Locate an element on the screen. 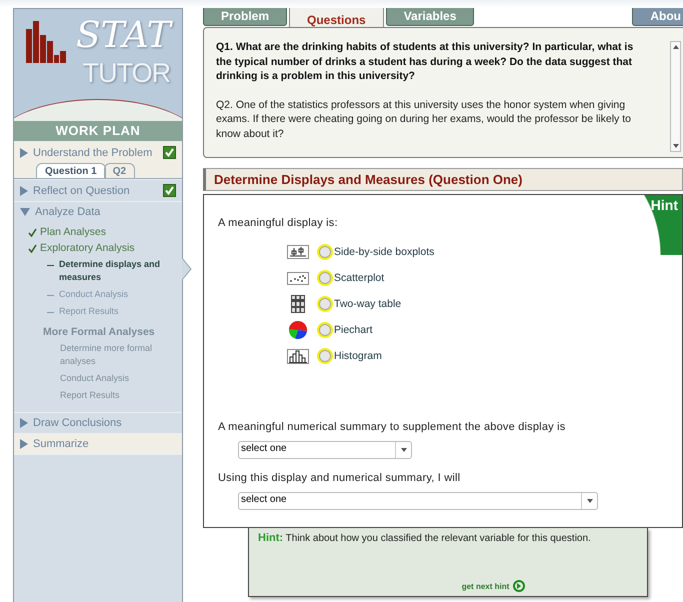 The height and width of the screenshot is (602, 683). tab: Abou is located at coordinates (657, 17).